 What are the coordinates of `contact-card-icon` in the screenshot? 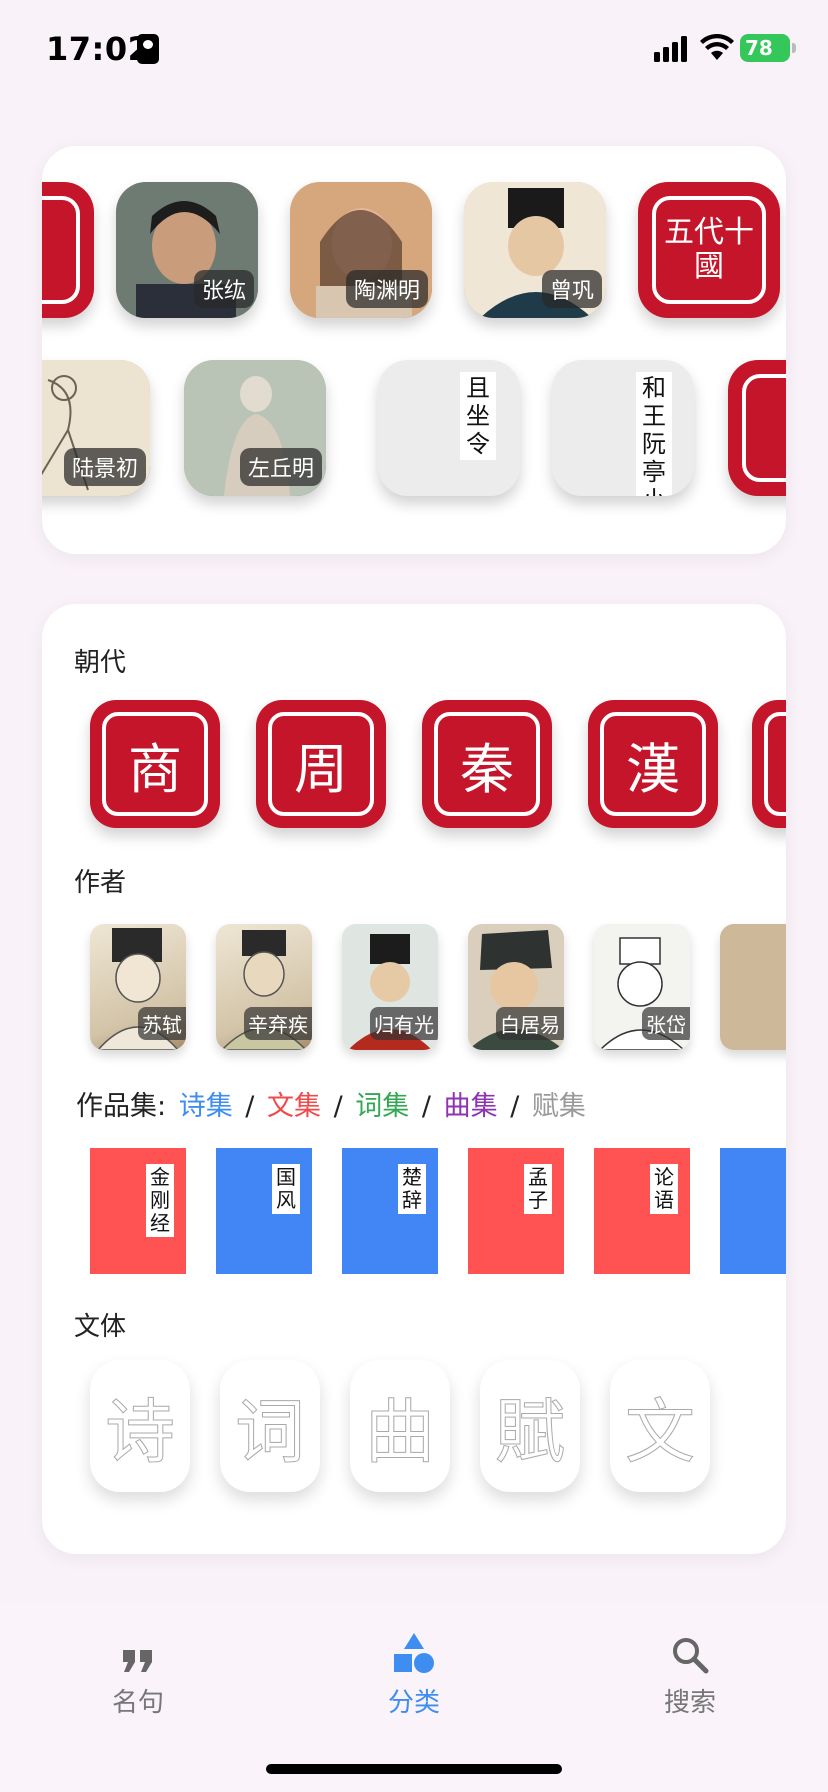 It's located at (148, 49).